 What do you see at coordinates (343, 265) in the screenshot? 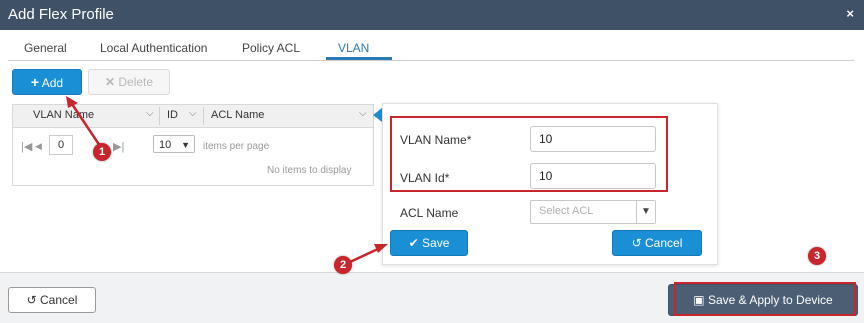
I see `step-marker-2: 2` at bounding box center [343, 265].